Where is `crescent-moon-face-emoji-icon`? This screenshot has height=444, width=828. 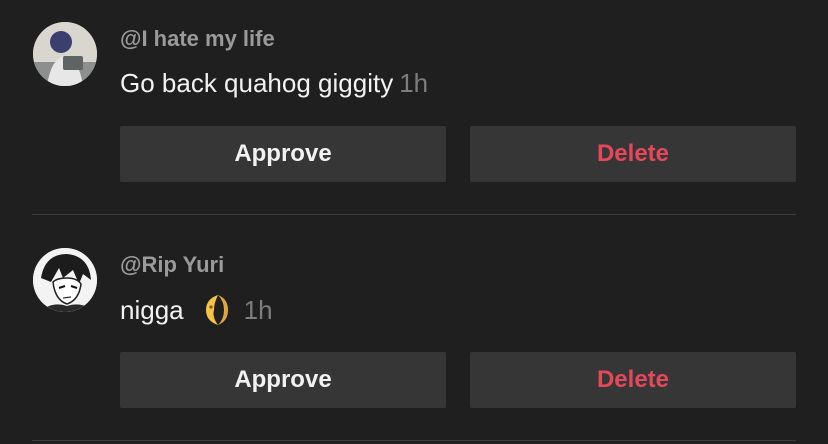
crescent-moon-face-emoji-icon is located at coordinates (216, 310).